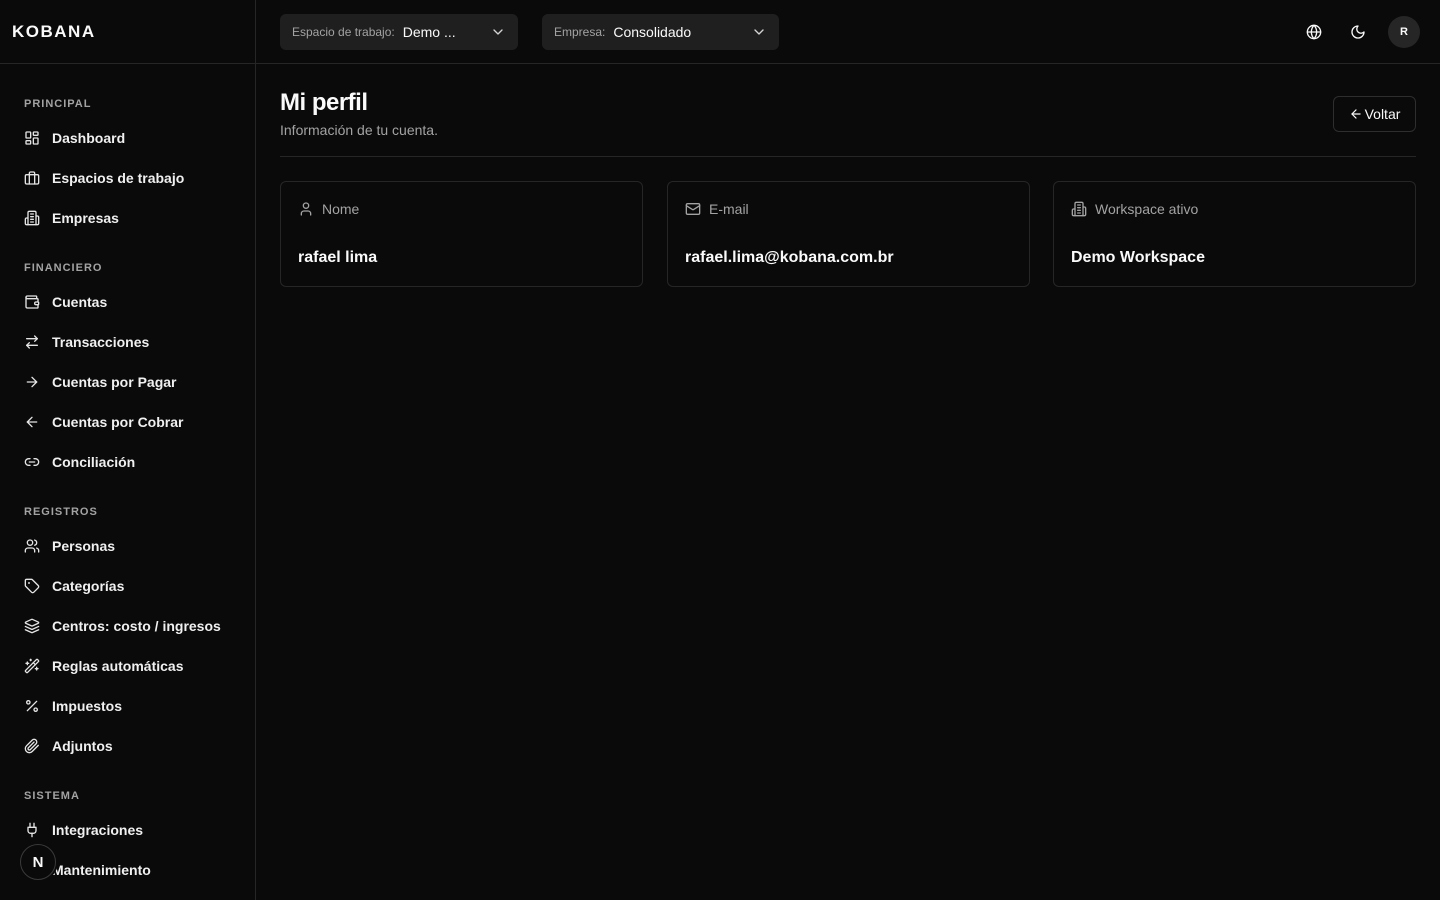 Image resolution: width=1440 pixels, height=900 pixels. Describe the element at coordinates (343, 32) in the screenshot. I see `workspace-select-label: Espacio de trabajo:` at that location.